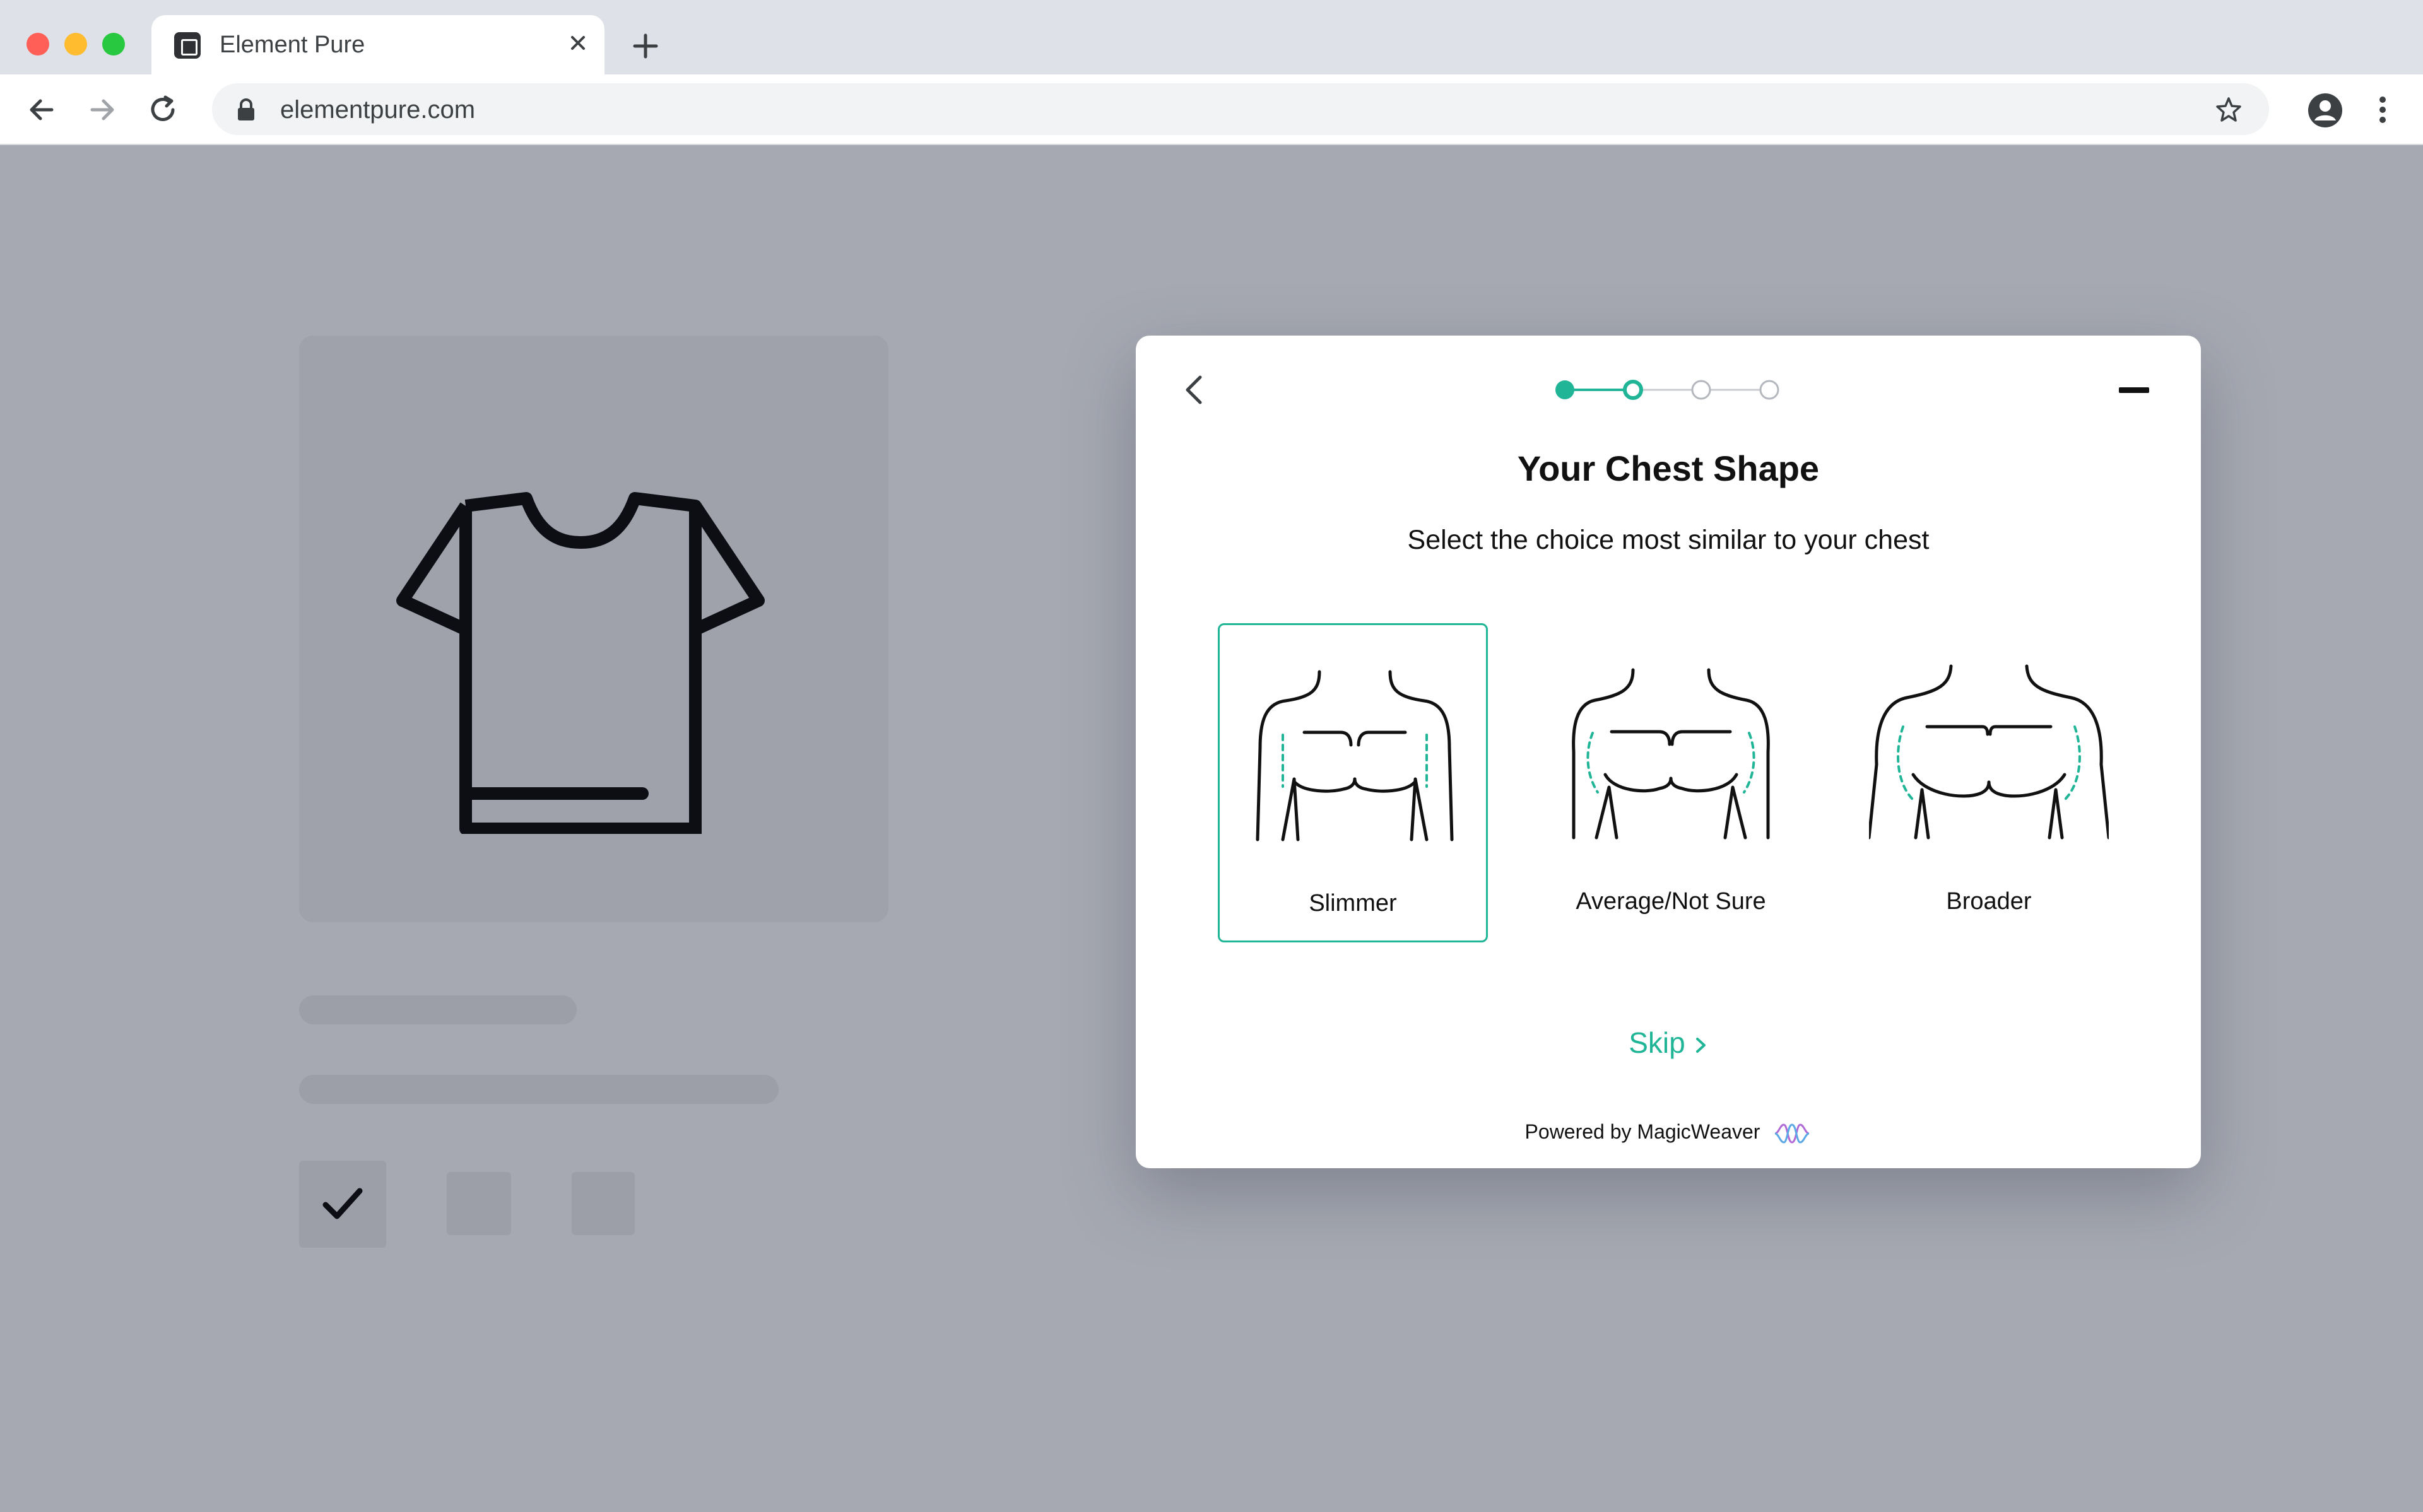  What do you see at coordinates (1792, 1133) in the screenshot?
I see `magicweaver-logo-icon` at bounding box center [1792, 1133].